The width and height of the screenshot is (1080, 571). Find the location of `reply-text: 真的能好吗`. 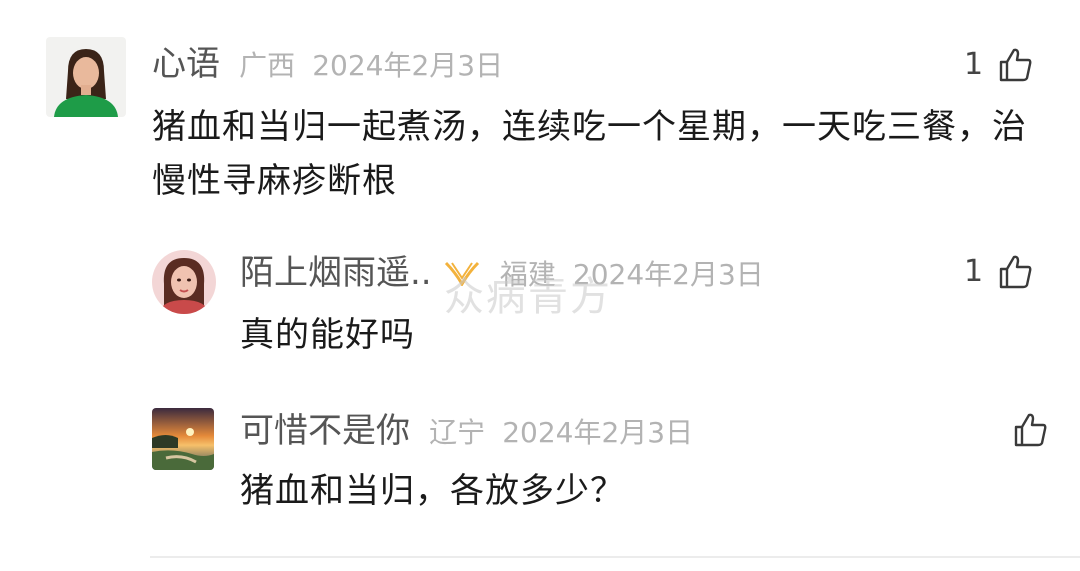

reply-text: 真的能好吗 is located at coordinates (327, 335).